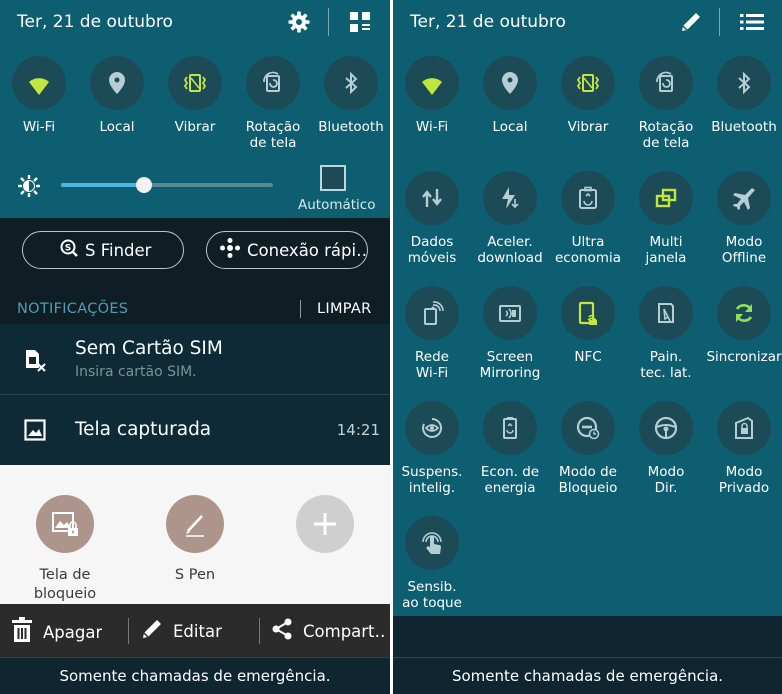 This screenshot has width=782, height=694. I want to click on toggle-private-mode: Modo Privado, so click(744, 448).